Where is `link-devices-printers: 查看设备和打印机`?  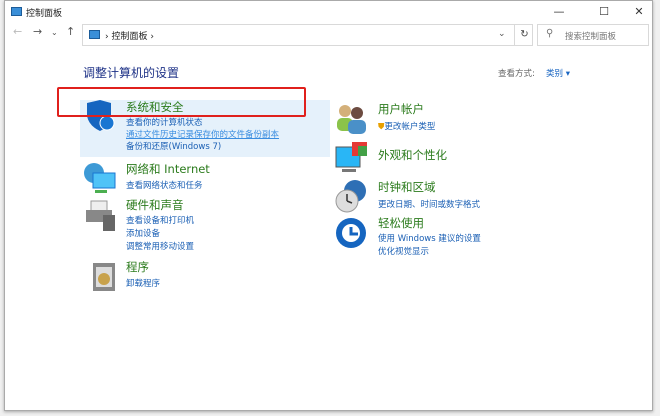
link-devices-printers: 查看设备和打印机 is located at coordinates (160, 220).